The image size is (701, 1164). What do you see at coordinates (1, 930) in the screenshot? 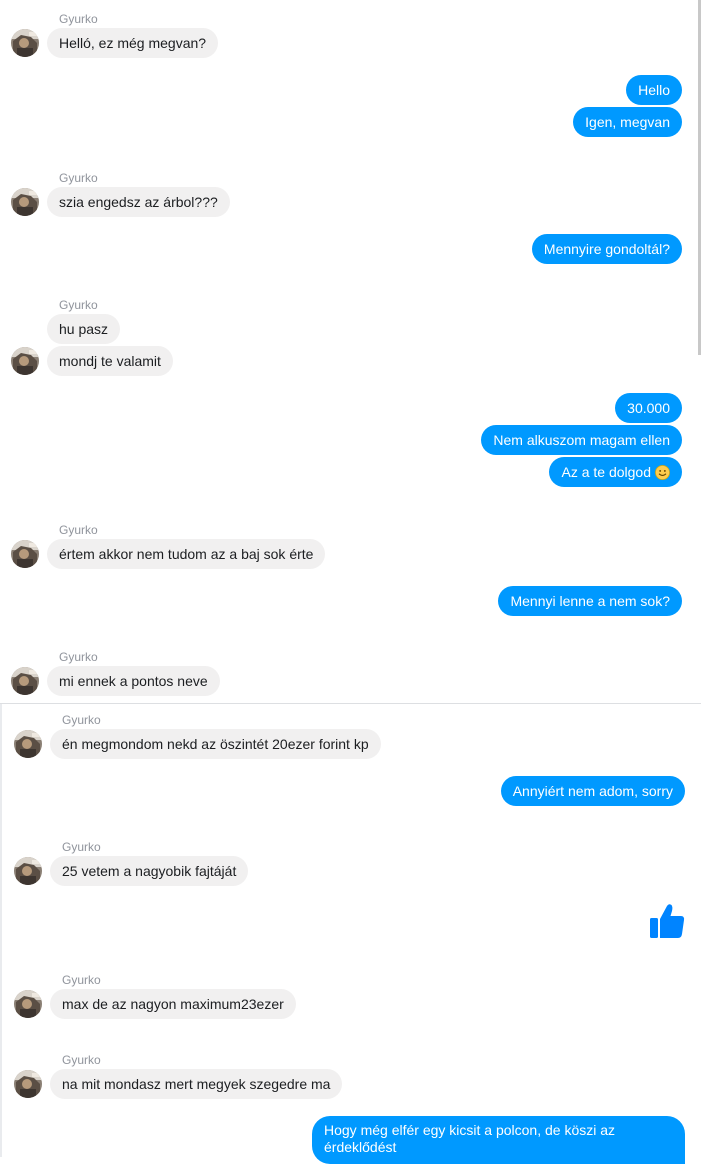
I see `panel-edge` at bounding box center [1, 930].